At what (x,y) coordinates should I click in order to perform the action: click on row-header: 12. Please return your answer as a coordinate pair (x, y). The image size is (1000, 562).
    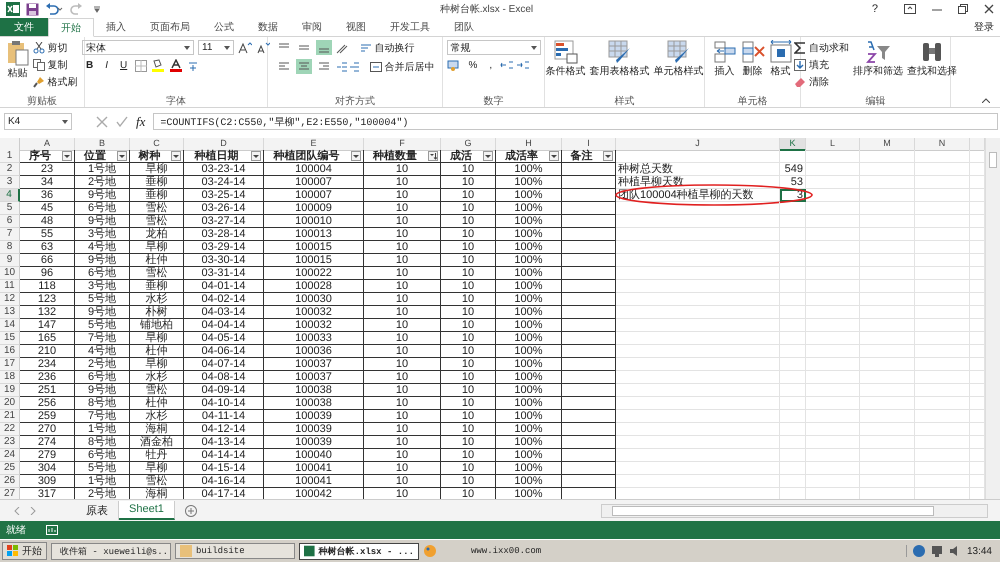
    Looking at the image, I should click on (10, 299).